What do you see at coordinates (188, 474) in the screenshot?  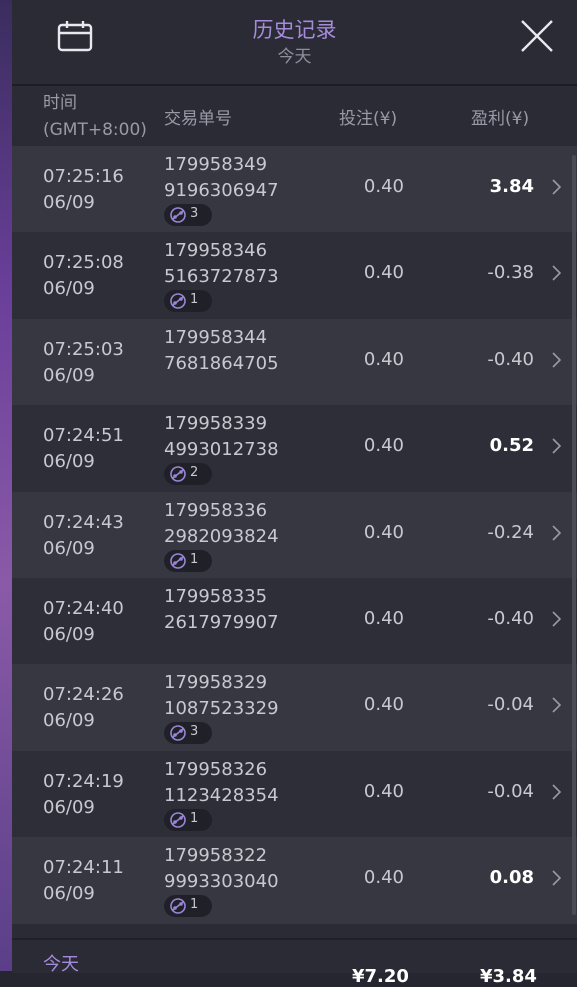 I see `free-spin-badge: 2` at bounding box center [188, 474].